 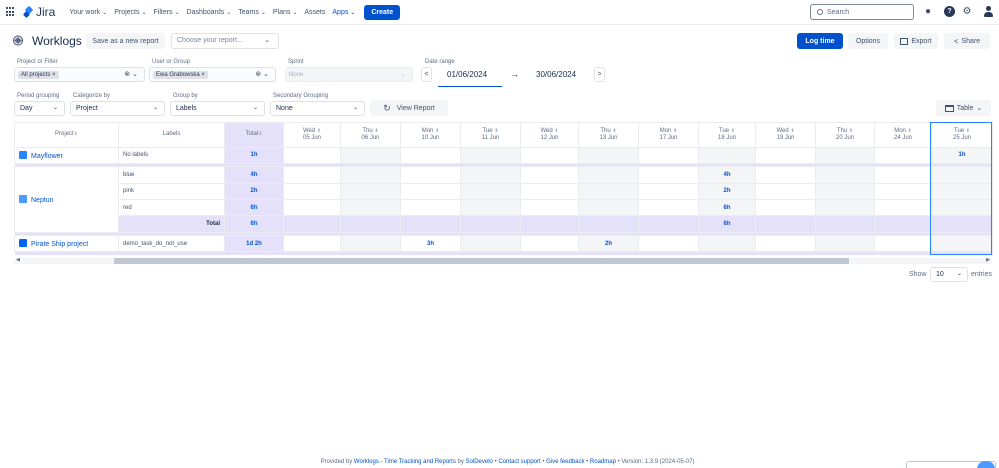 What do you see at coordinates (426, 74) in the screenshot?
I see `previous-period-button: <` at bounding box center [426, 74].